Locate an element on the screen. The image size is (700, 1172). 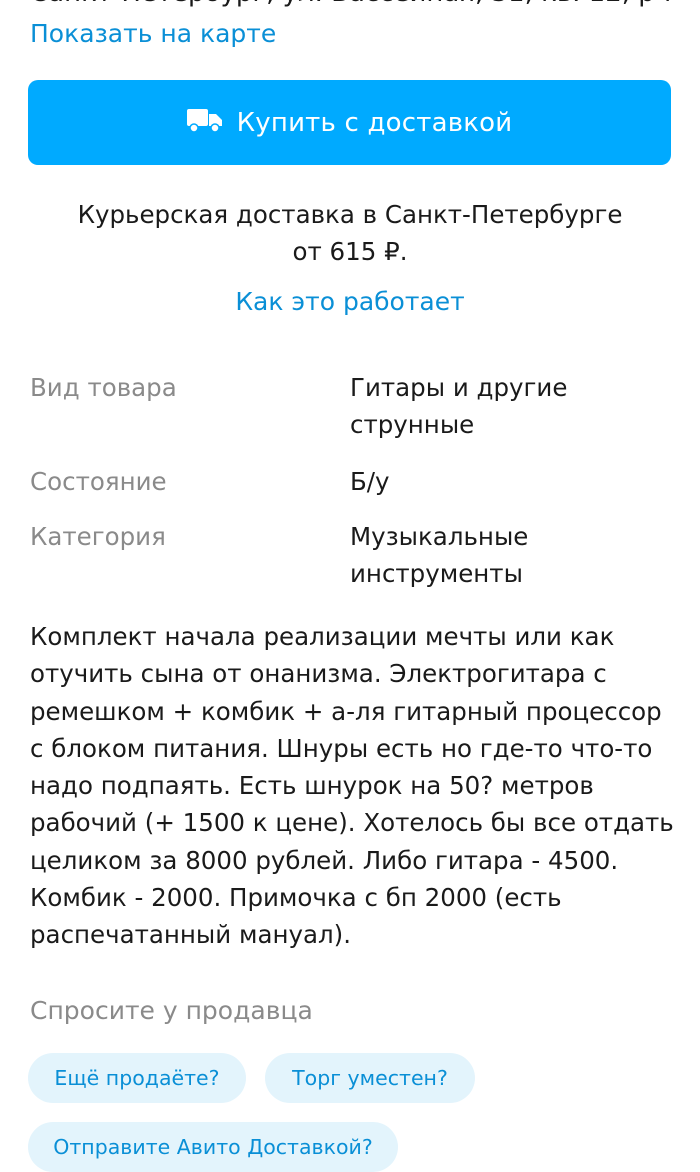
param-label-category: Категория is located at coordinates (98, 536).